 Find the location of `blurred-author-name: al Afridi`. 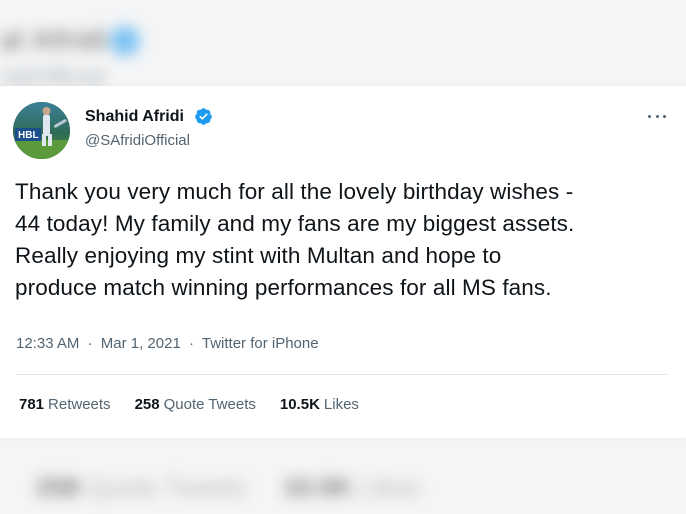

blurred-author-name: al Afridi is located at coordinates (54, 39).